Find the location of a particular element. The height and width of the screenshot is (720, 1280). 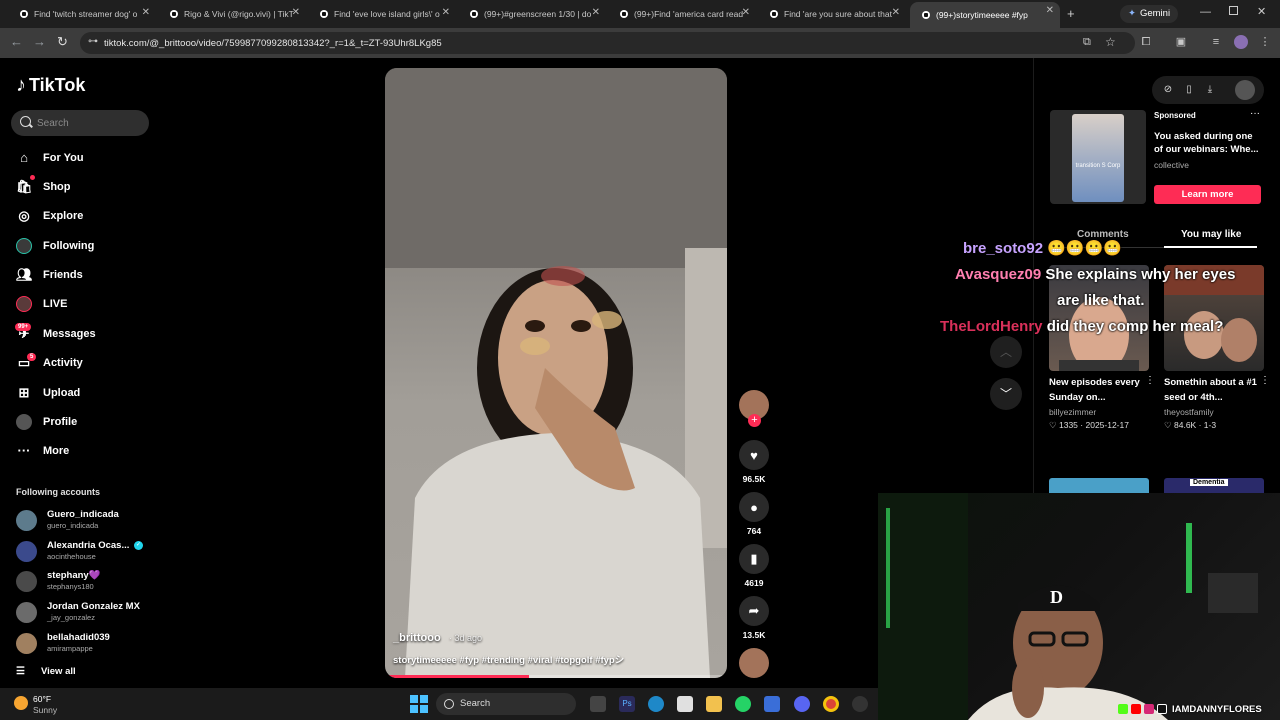

reload-icon: ↻ is located at coordinates (62, 42).